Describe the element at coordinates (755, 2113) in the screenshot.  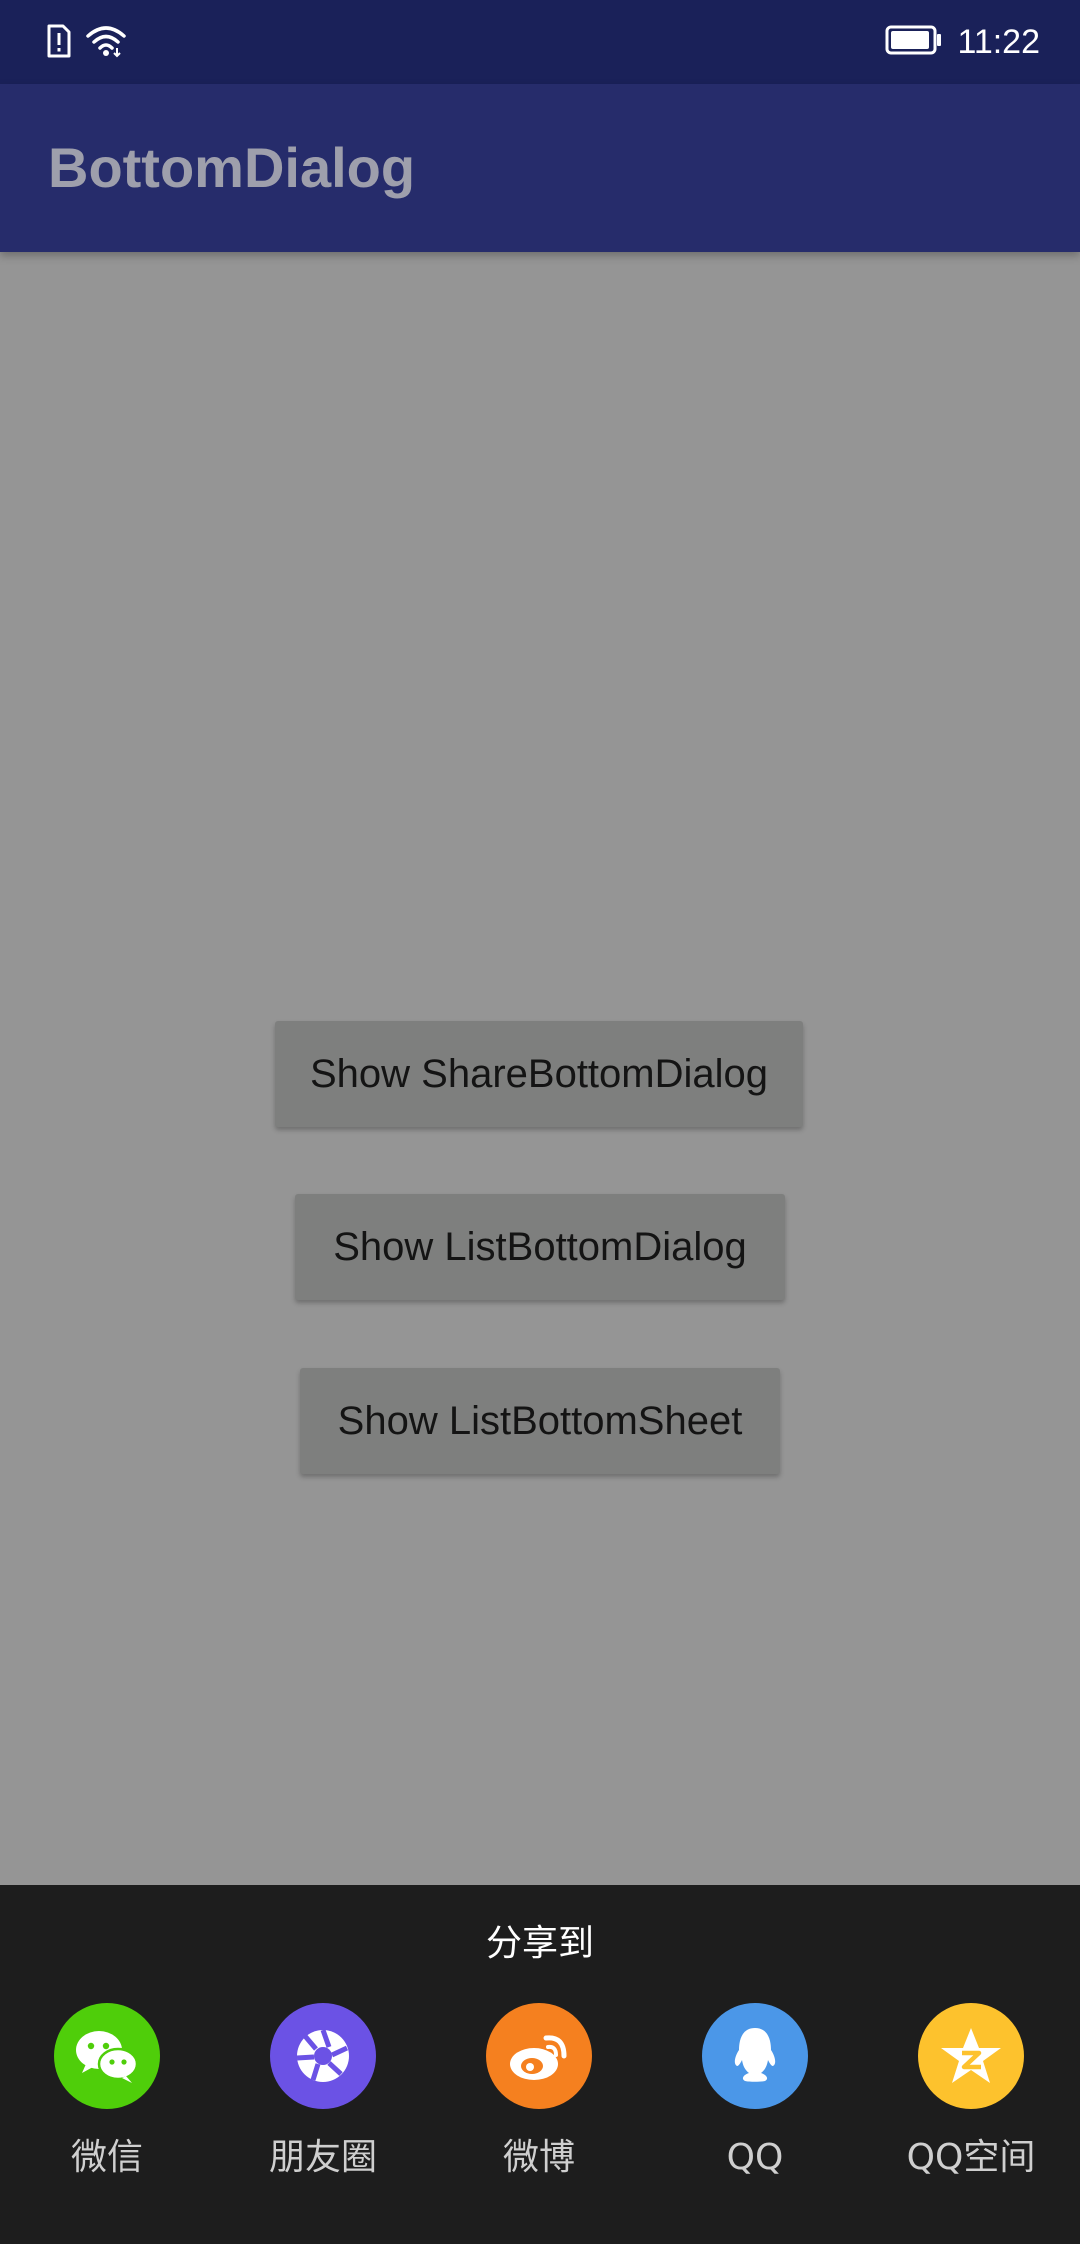
I see `share-item-qq: QQ` at that location.